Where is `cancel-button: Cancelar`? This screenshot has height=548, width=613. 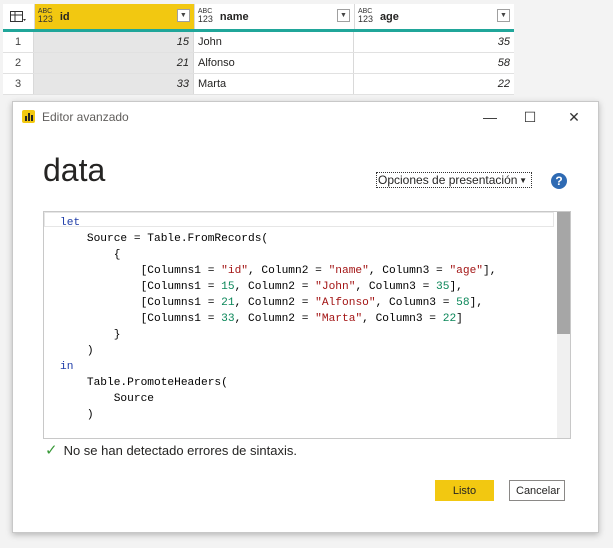
cancel-button: Cancelar is located at coordinates (537, 490).